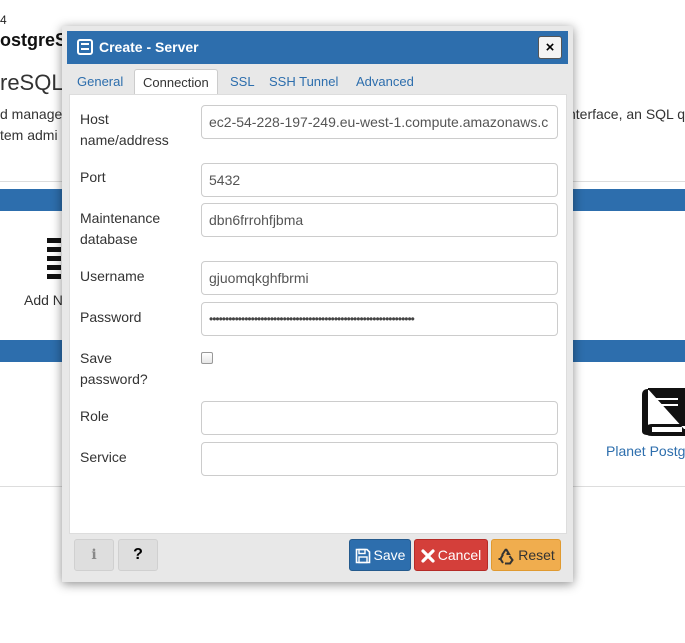  Describe the element at coordinates (32, 82) in the screenshot. I see `bg-welcome-heading: reSQL` at that location.